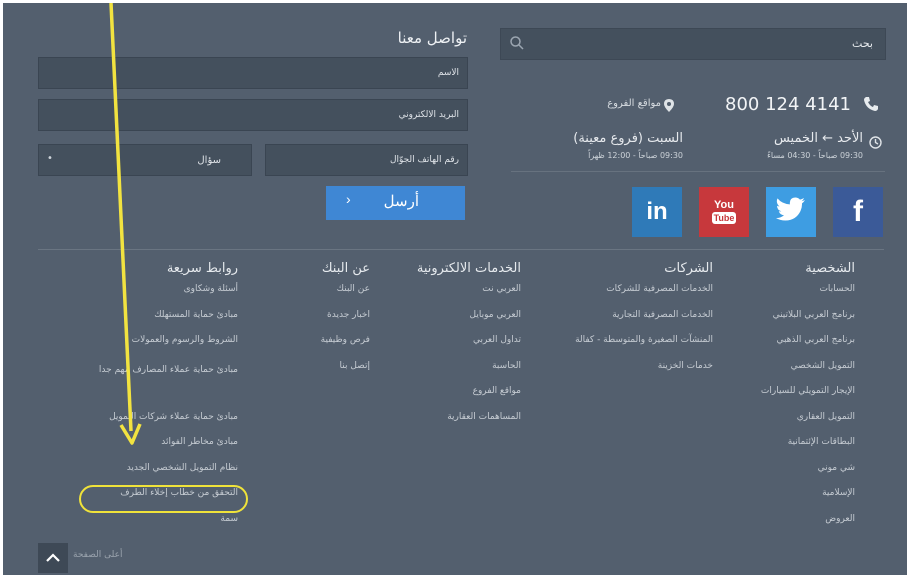 The height and width of the screenshot is (583, 910). Describe the element at coordinates (125, 224) in the screenshot. I see `annotation-arrow` at that location.